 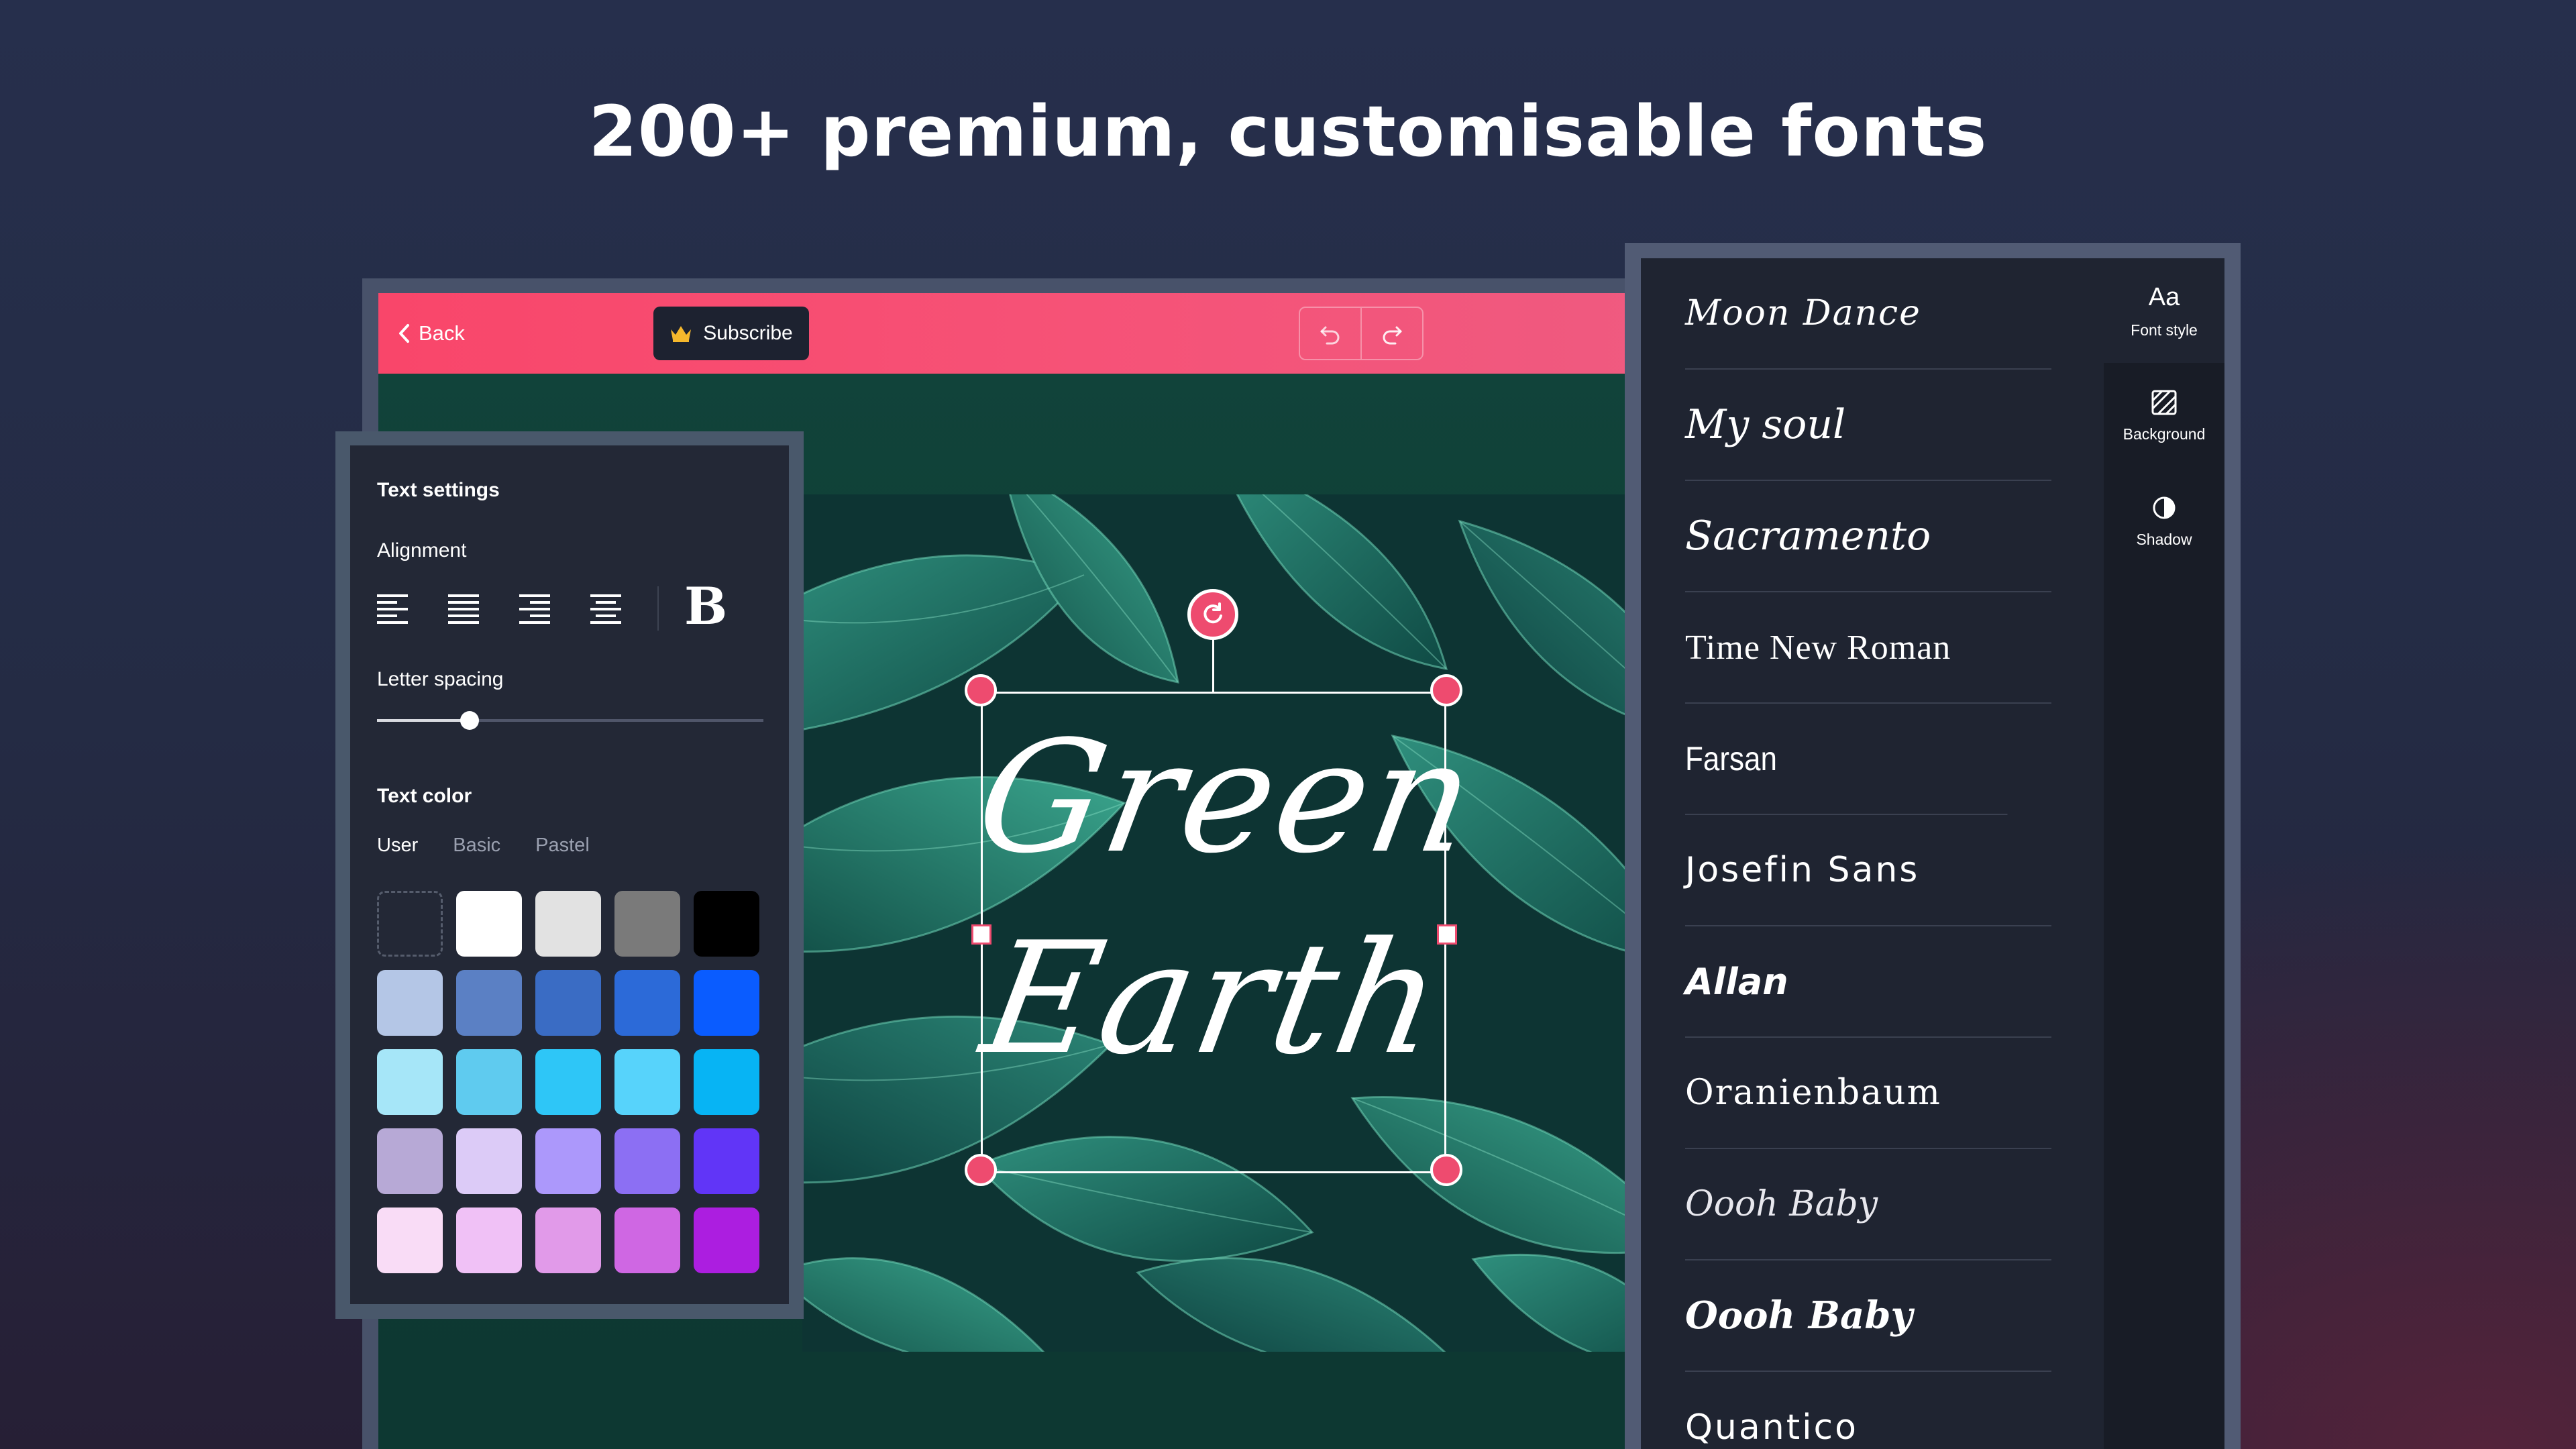 I want to click on font-item-oooh-baby-light: Oooh Baby, so click(x=1868, y=1204).